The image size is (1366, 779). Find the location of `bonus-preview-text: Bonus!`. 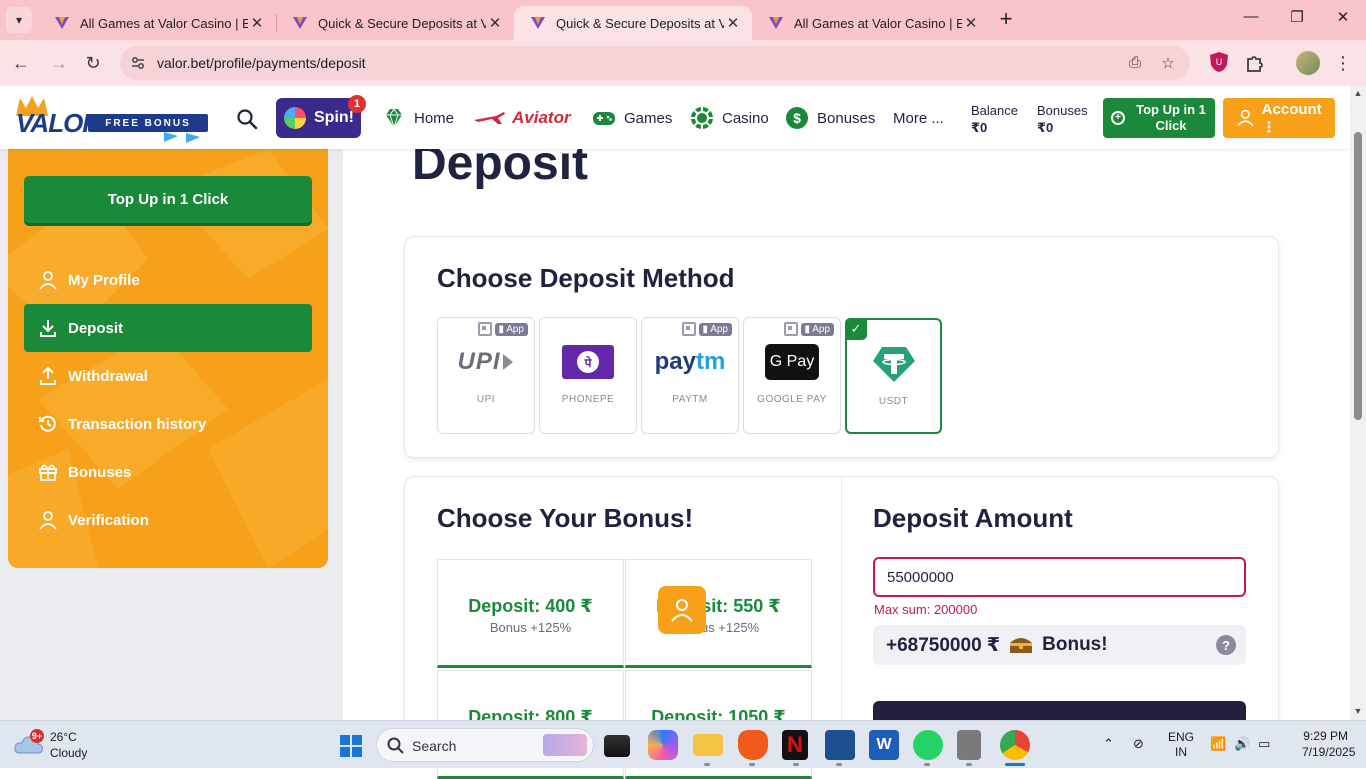

bonus-preview-text: Bonus! is located at coordinates (1075, 644).